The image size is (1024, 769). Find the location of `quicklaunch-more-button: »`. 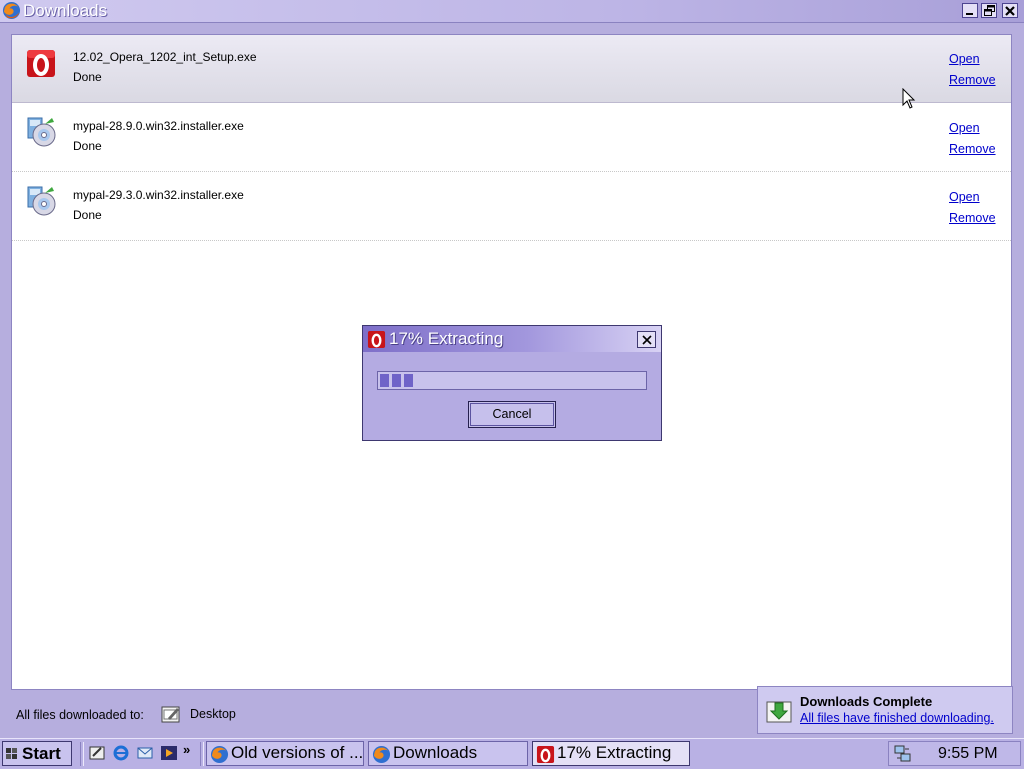

quicklaunch-more-button: » is located at coordinates (186, 749).